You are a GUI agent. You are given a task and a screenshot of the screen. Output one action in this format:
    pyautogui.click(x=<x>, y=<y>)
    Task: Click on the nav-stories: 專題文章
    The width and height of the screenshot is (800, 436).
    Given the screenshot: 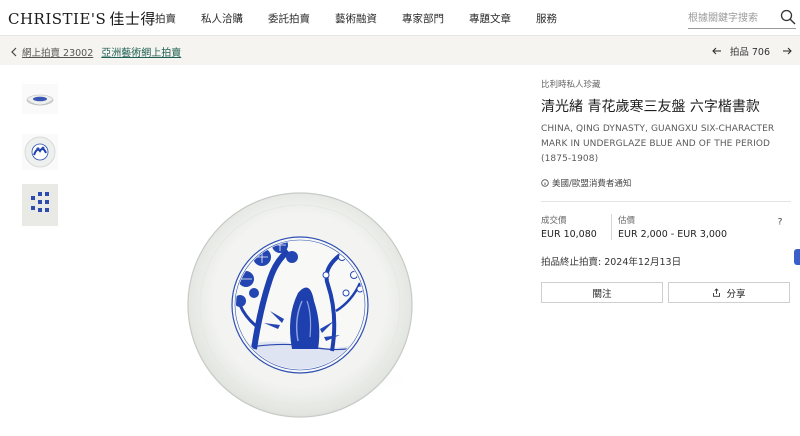 What is the action you would take?
    pyautogui.click(x=490, y=18)
    